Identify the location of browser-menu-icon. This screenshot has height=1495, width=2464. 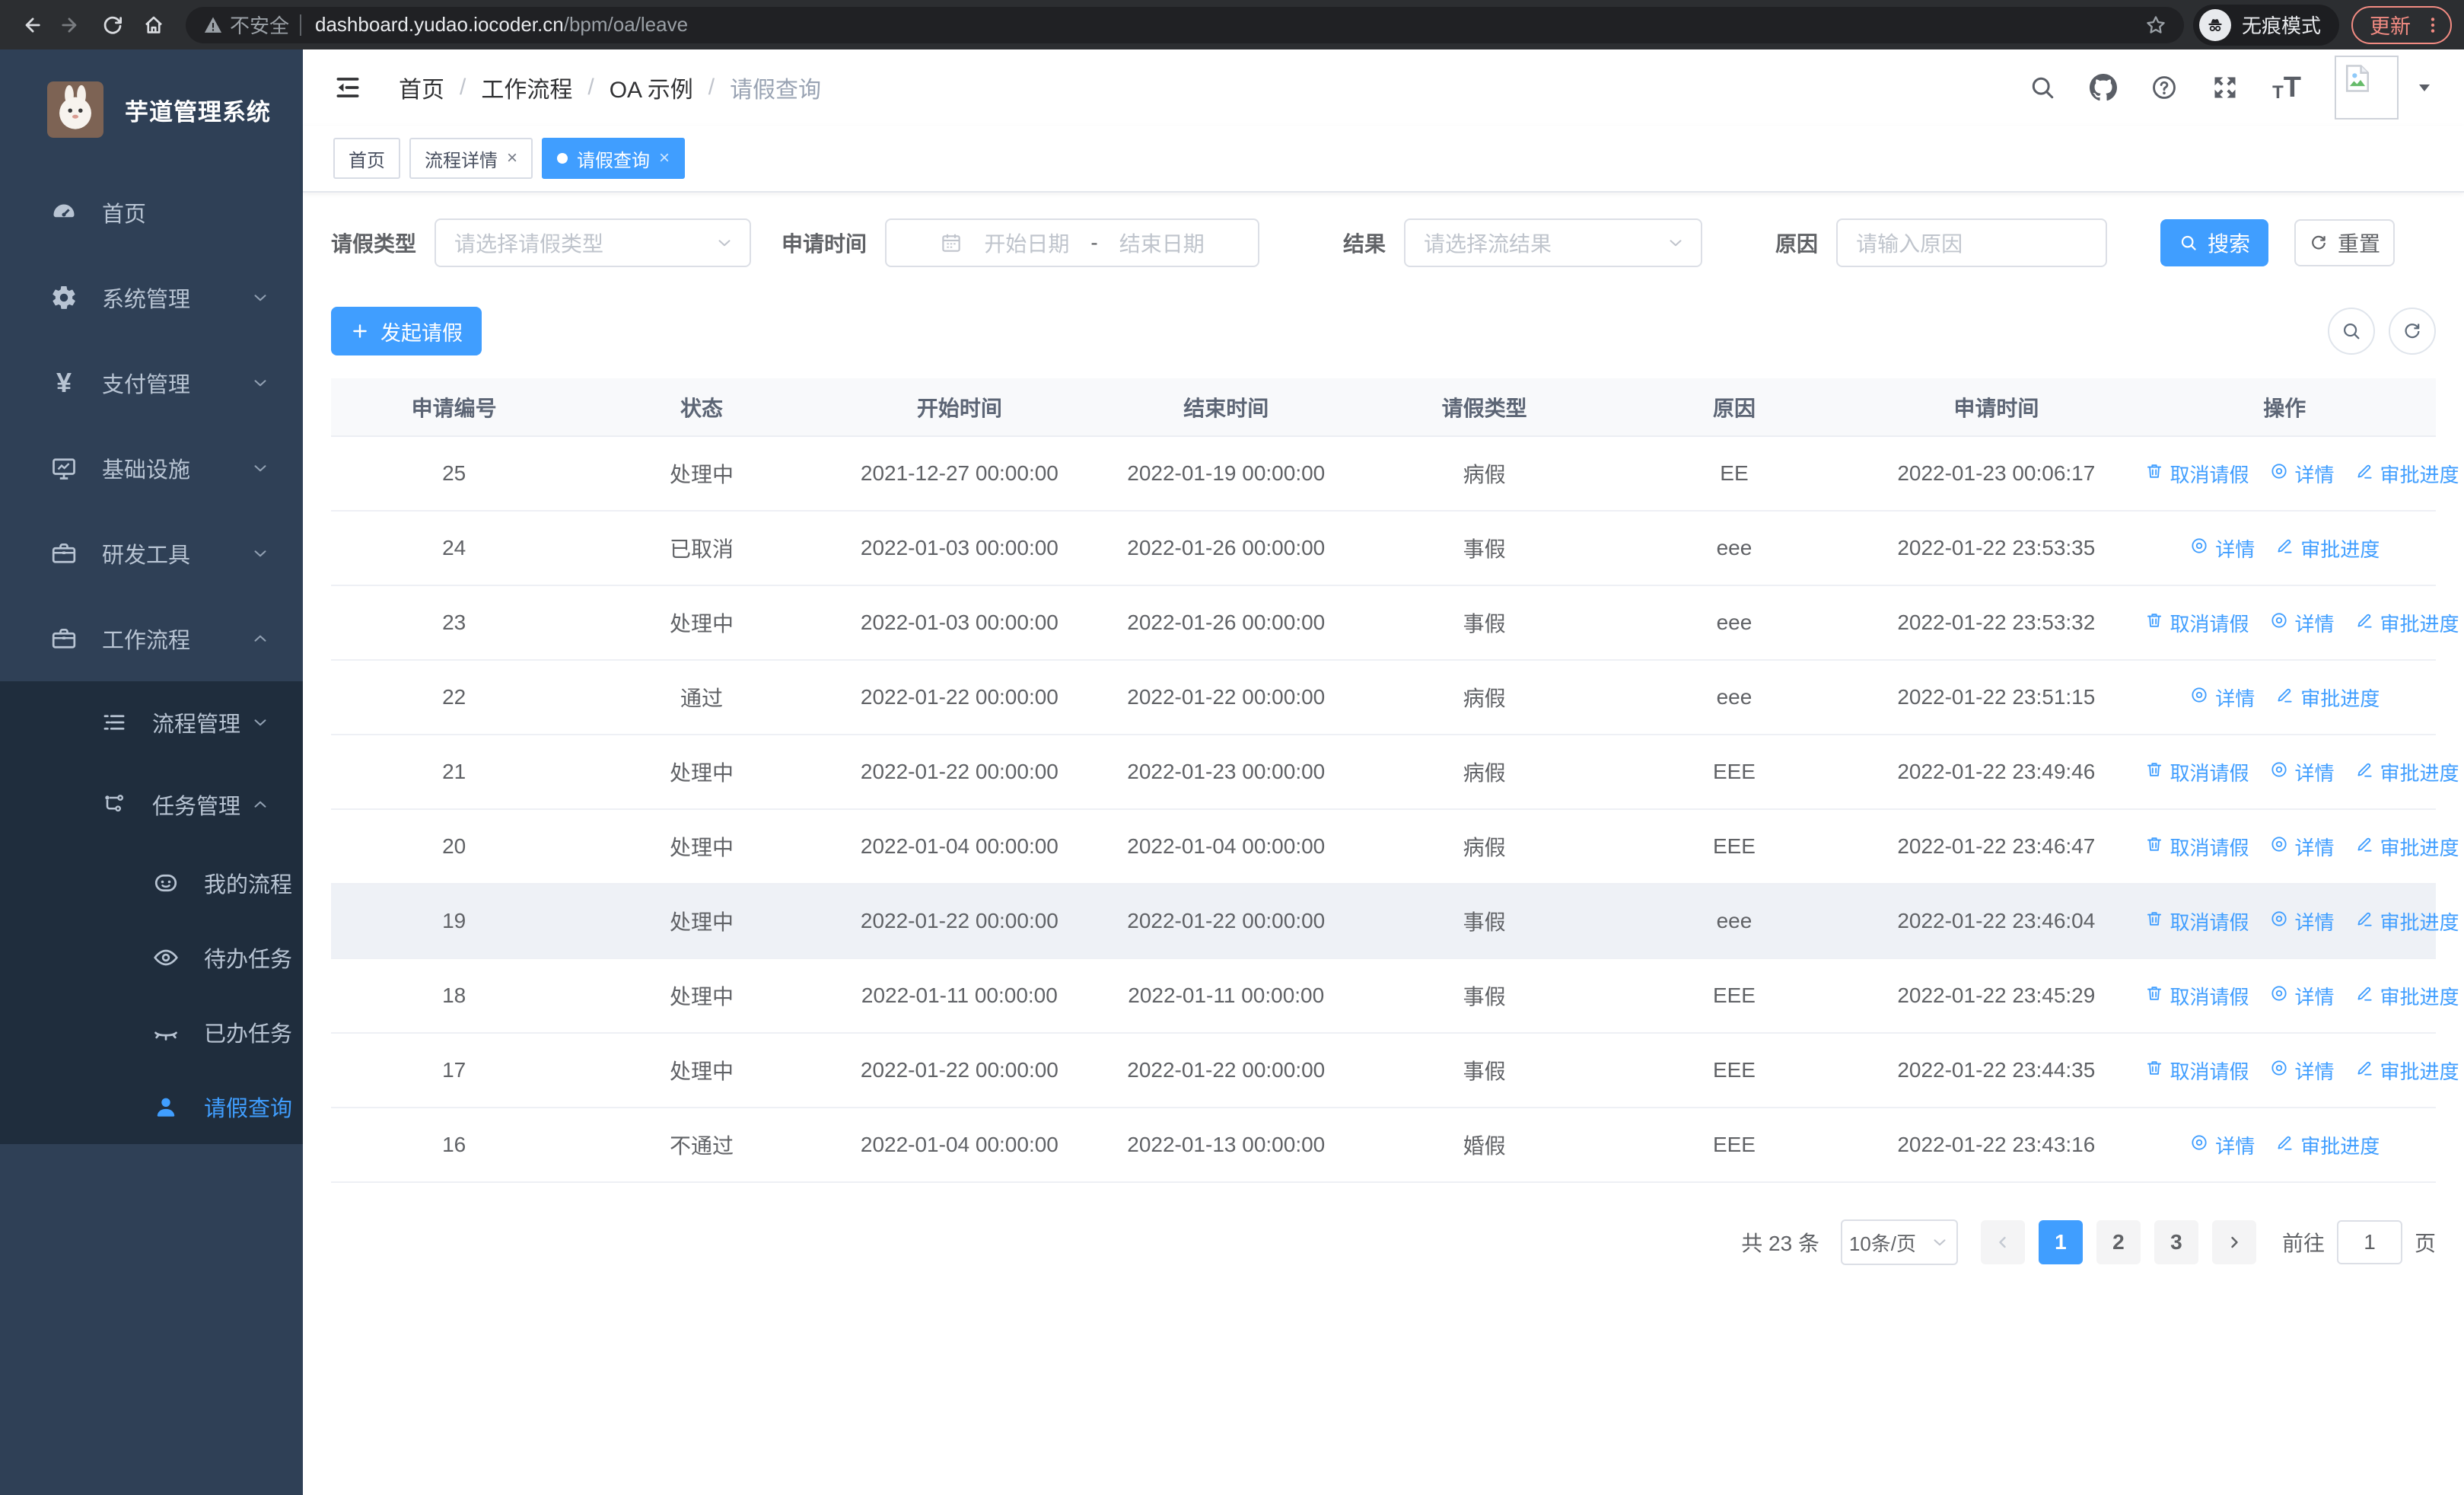
(2433, 25).